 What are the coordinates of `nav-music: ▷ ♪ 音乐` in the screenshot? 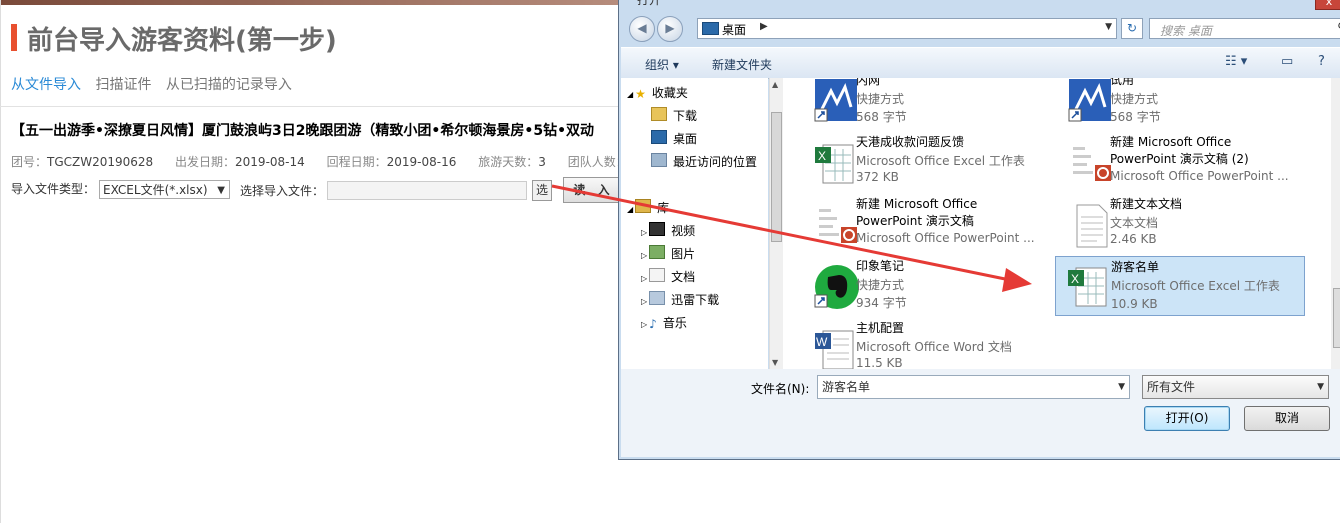 It's located at (664, 322).